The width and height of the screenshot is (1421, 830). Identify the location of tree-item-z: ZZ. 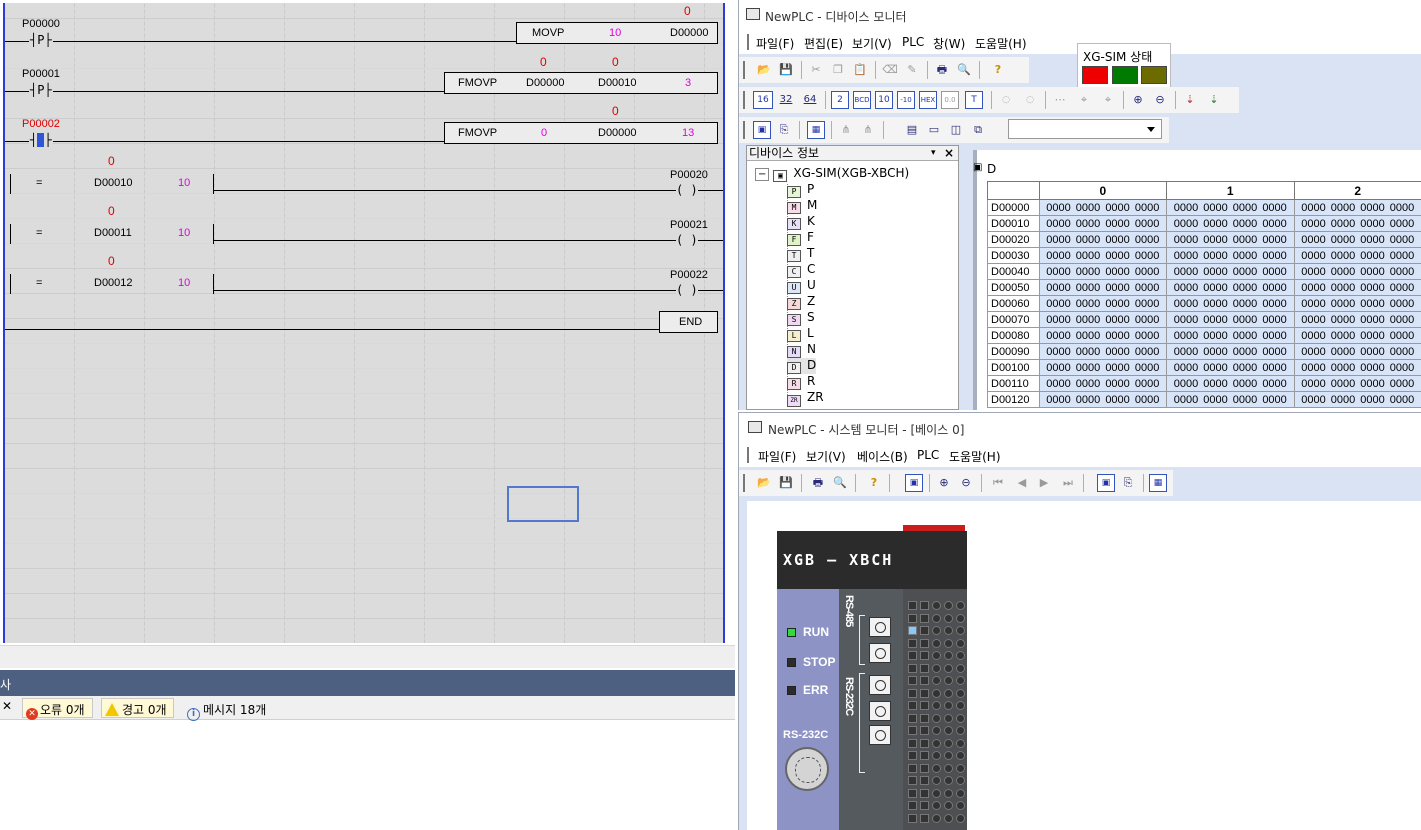
(801, 302).